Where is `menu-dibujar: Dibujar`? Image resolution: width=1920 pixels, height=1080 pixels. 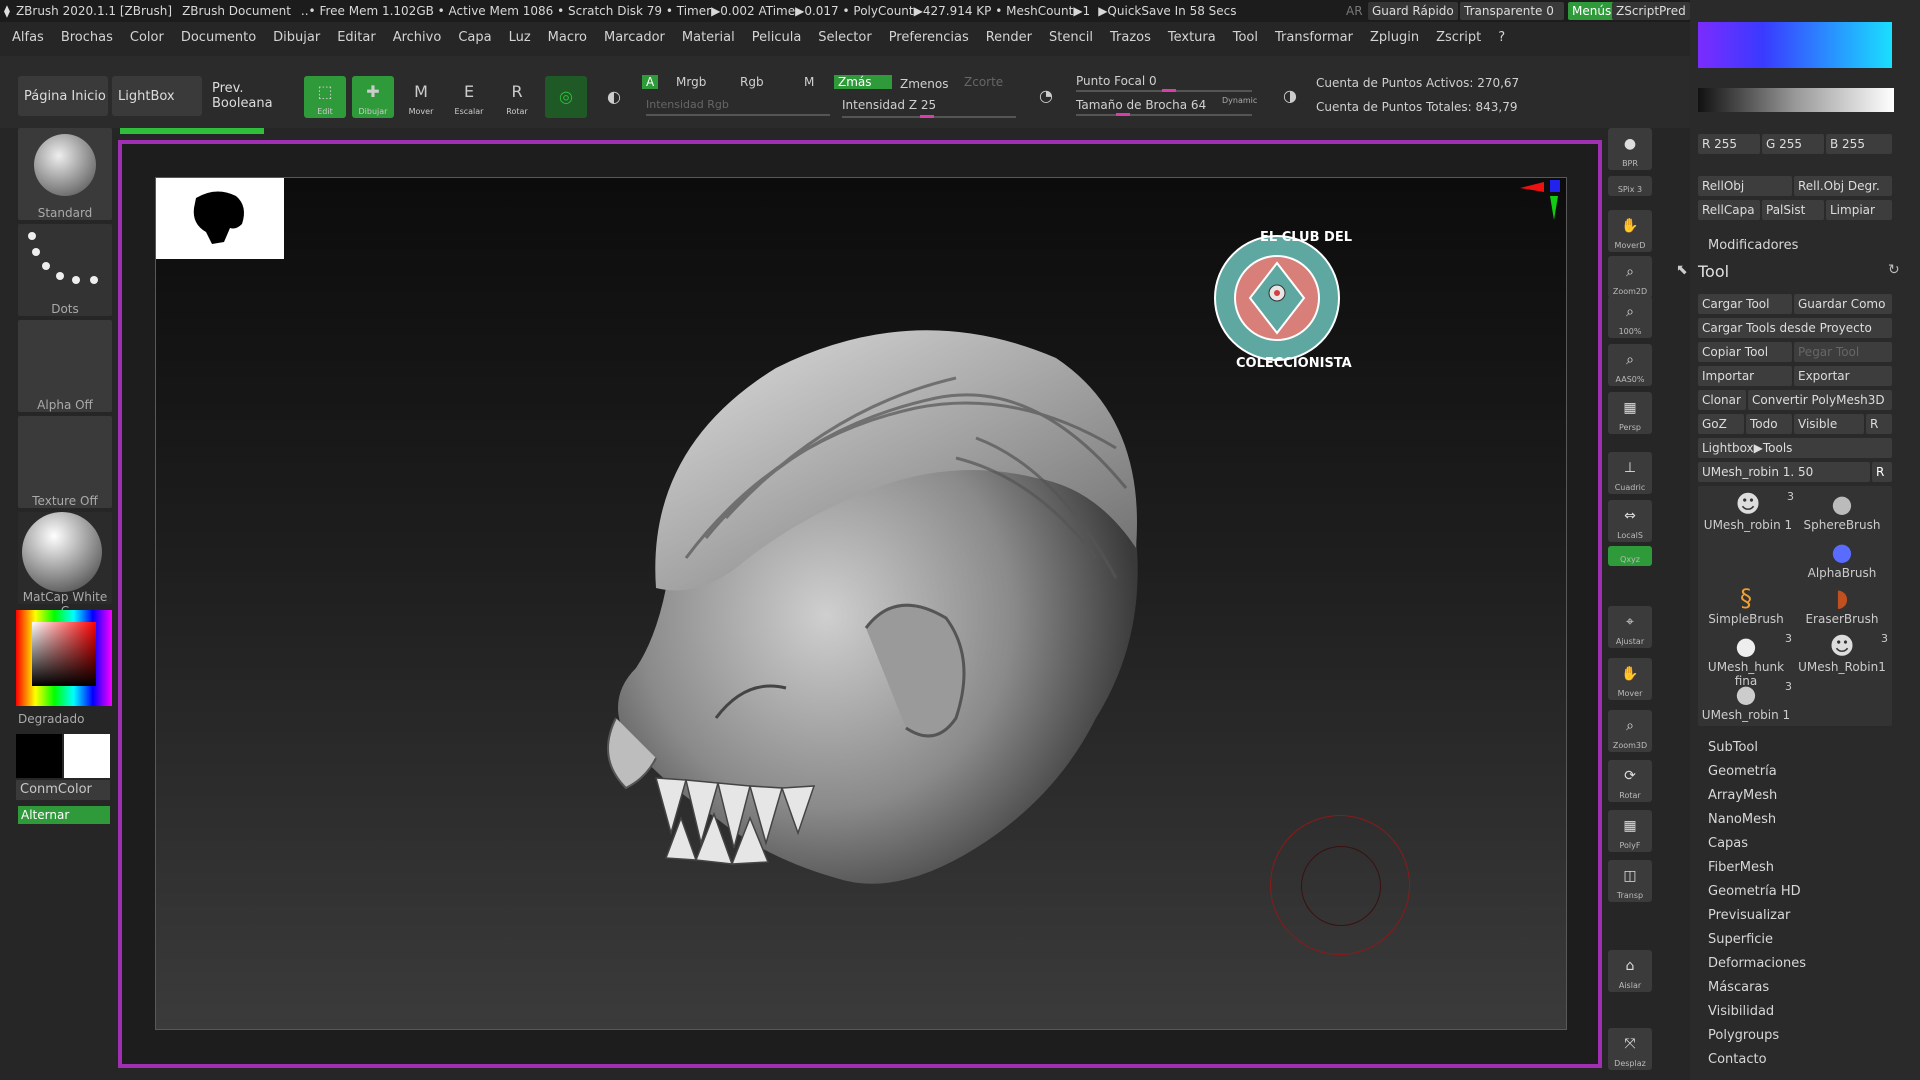
menu-dibujar: Dibujar is located at coordinates (296, 37).